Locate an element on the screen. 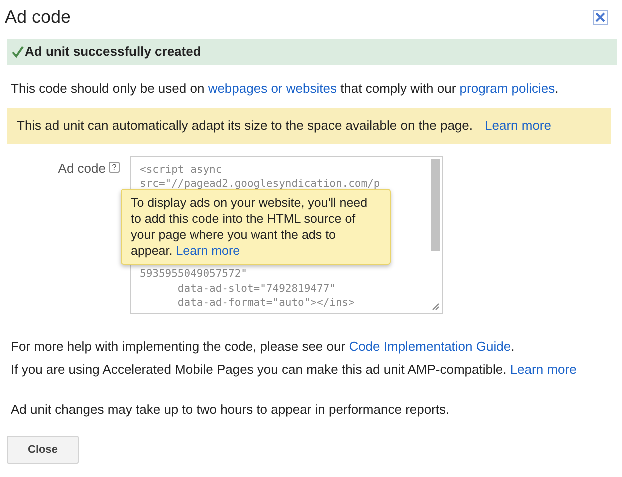  notice-text: This code should only be used on webpages or websites that comply with our program policies. is located at coordinates (285, 89).